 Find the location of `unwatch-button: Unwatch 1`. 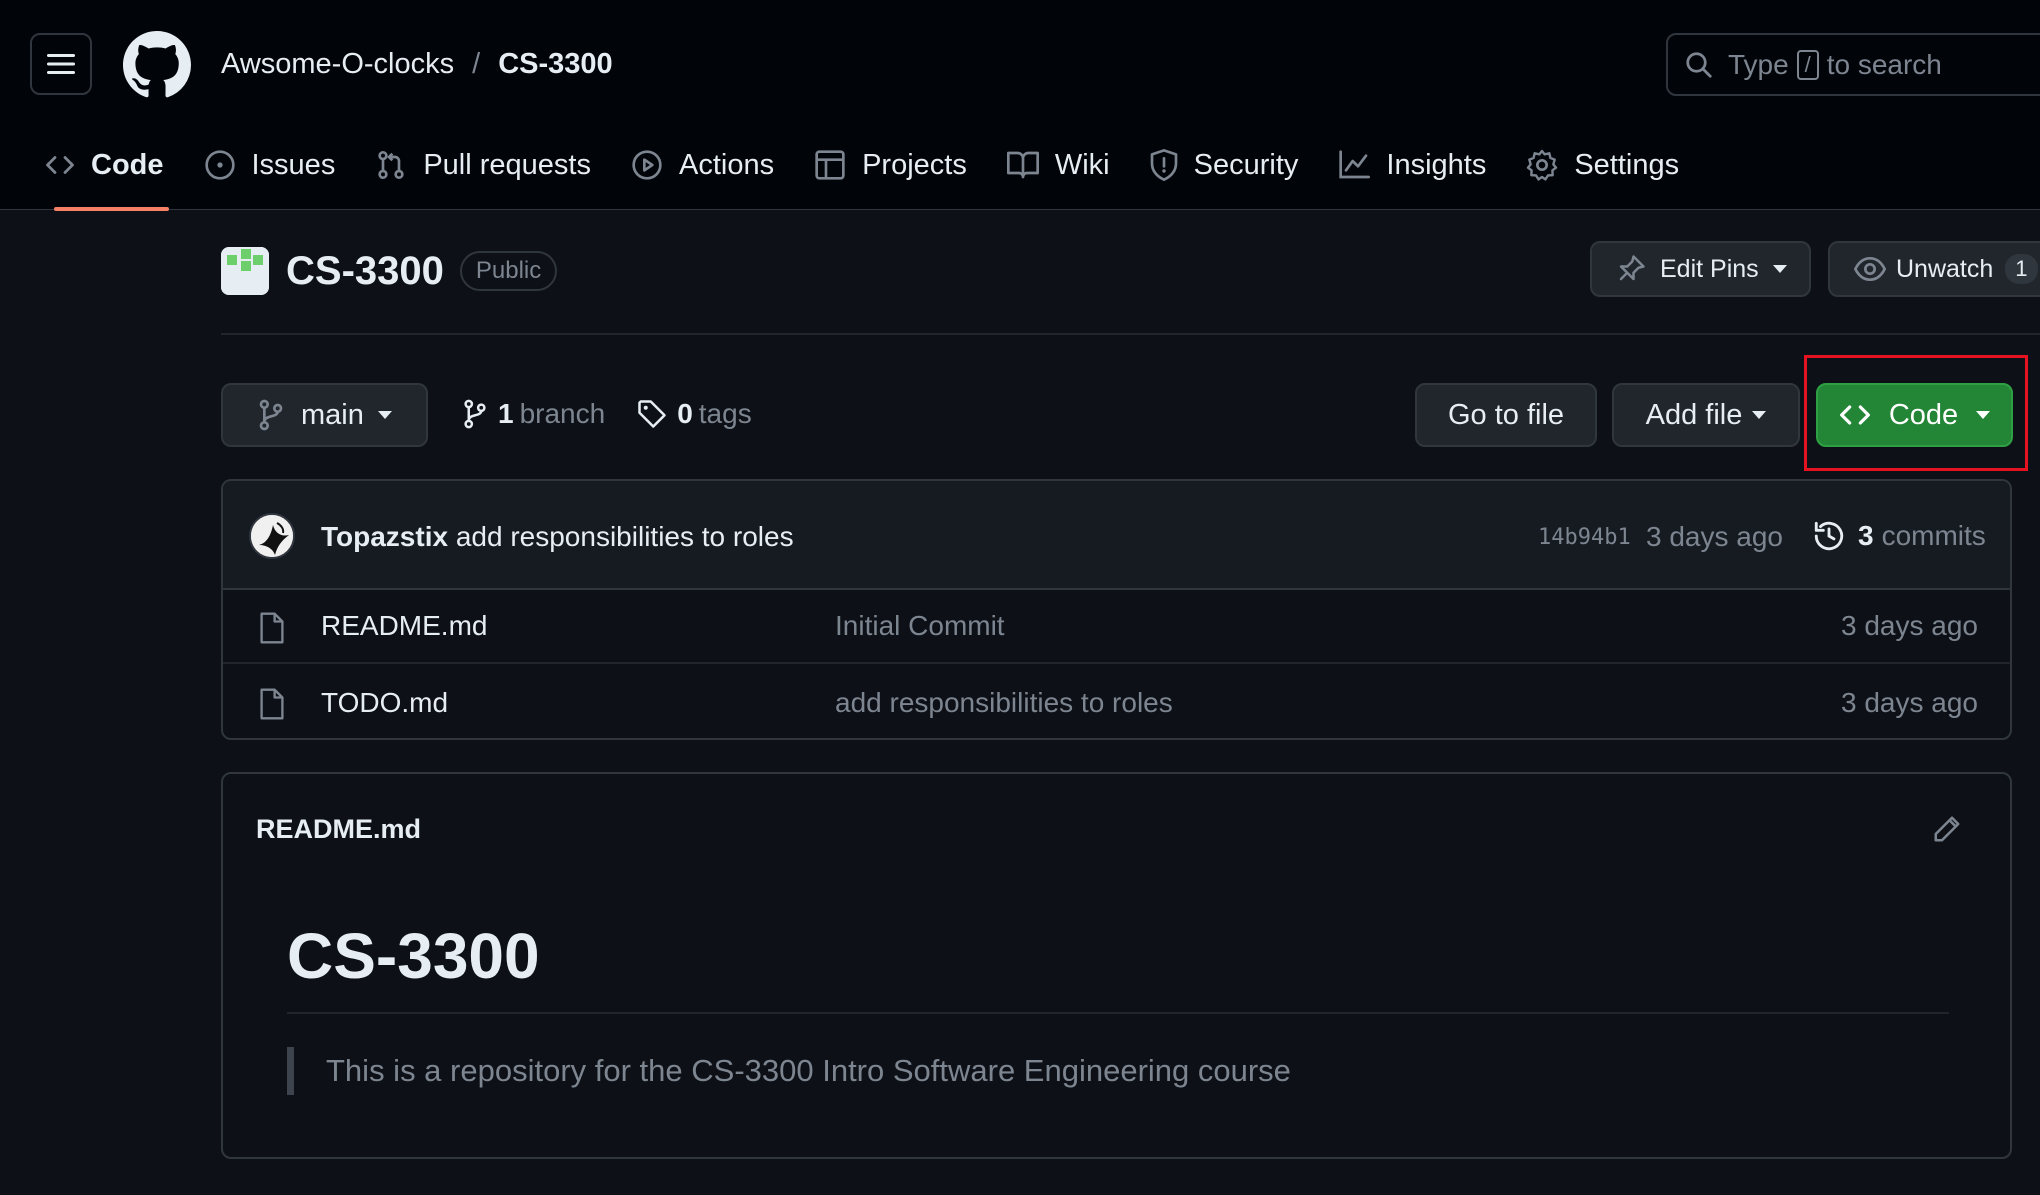

unwatch-button: Unwatch 1 is located at coordinates (1934, 269).